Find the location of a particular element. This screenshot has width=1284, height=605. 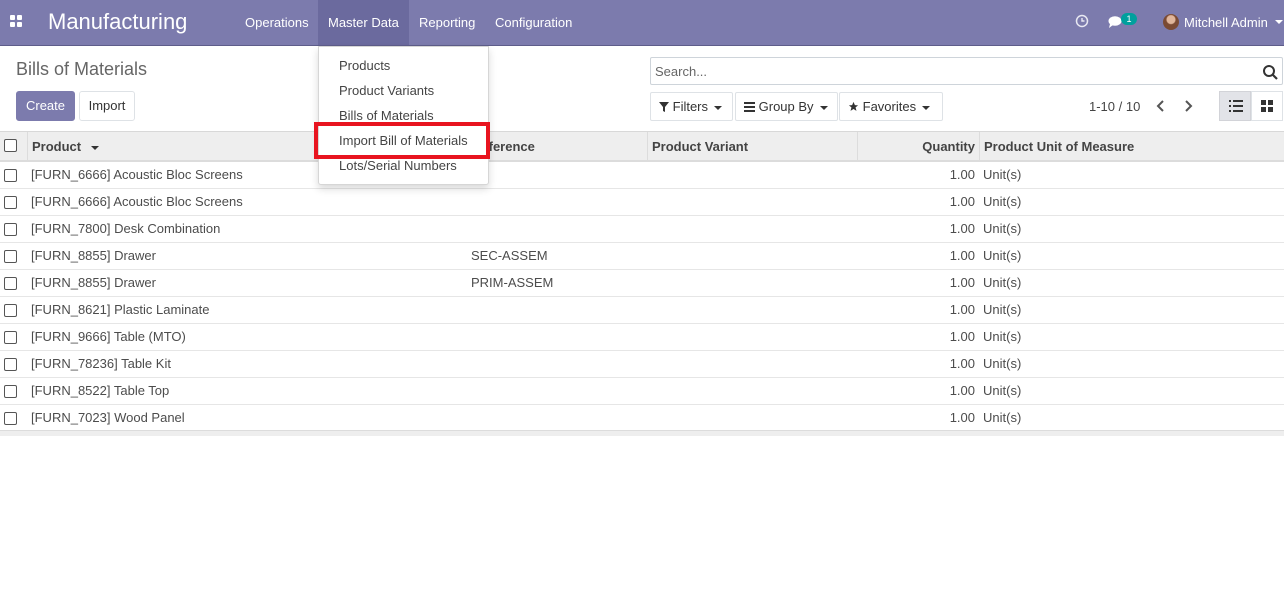

column-header-reference: Reference is located at coordinates (557, 146).